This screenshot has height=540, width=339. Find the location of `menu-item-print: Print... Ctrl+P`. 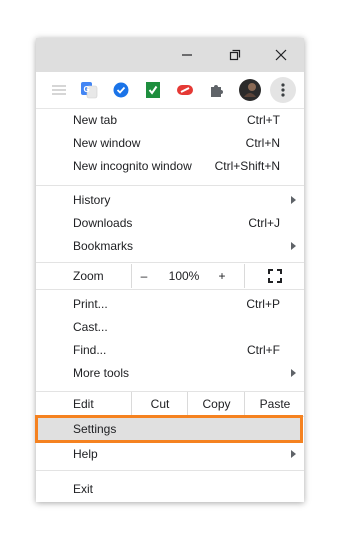

menu-item-print: Print... Ctrl+P is located at coordinates (170, 304).